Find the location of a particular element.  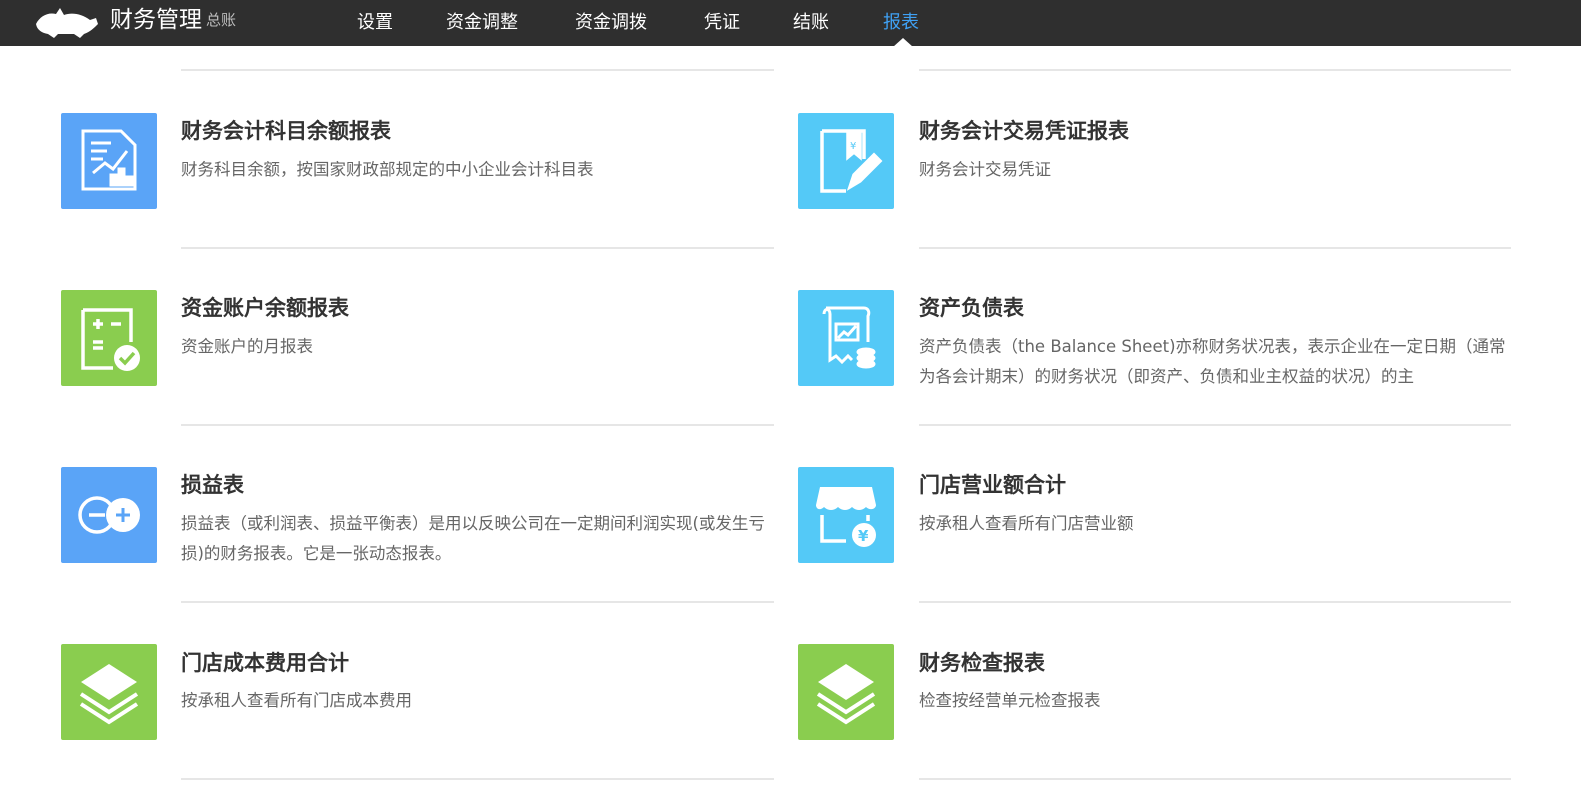

minus-plus-icon is located at coordinates (109, 515).